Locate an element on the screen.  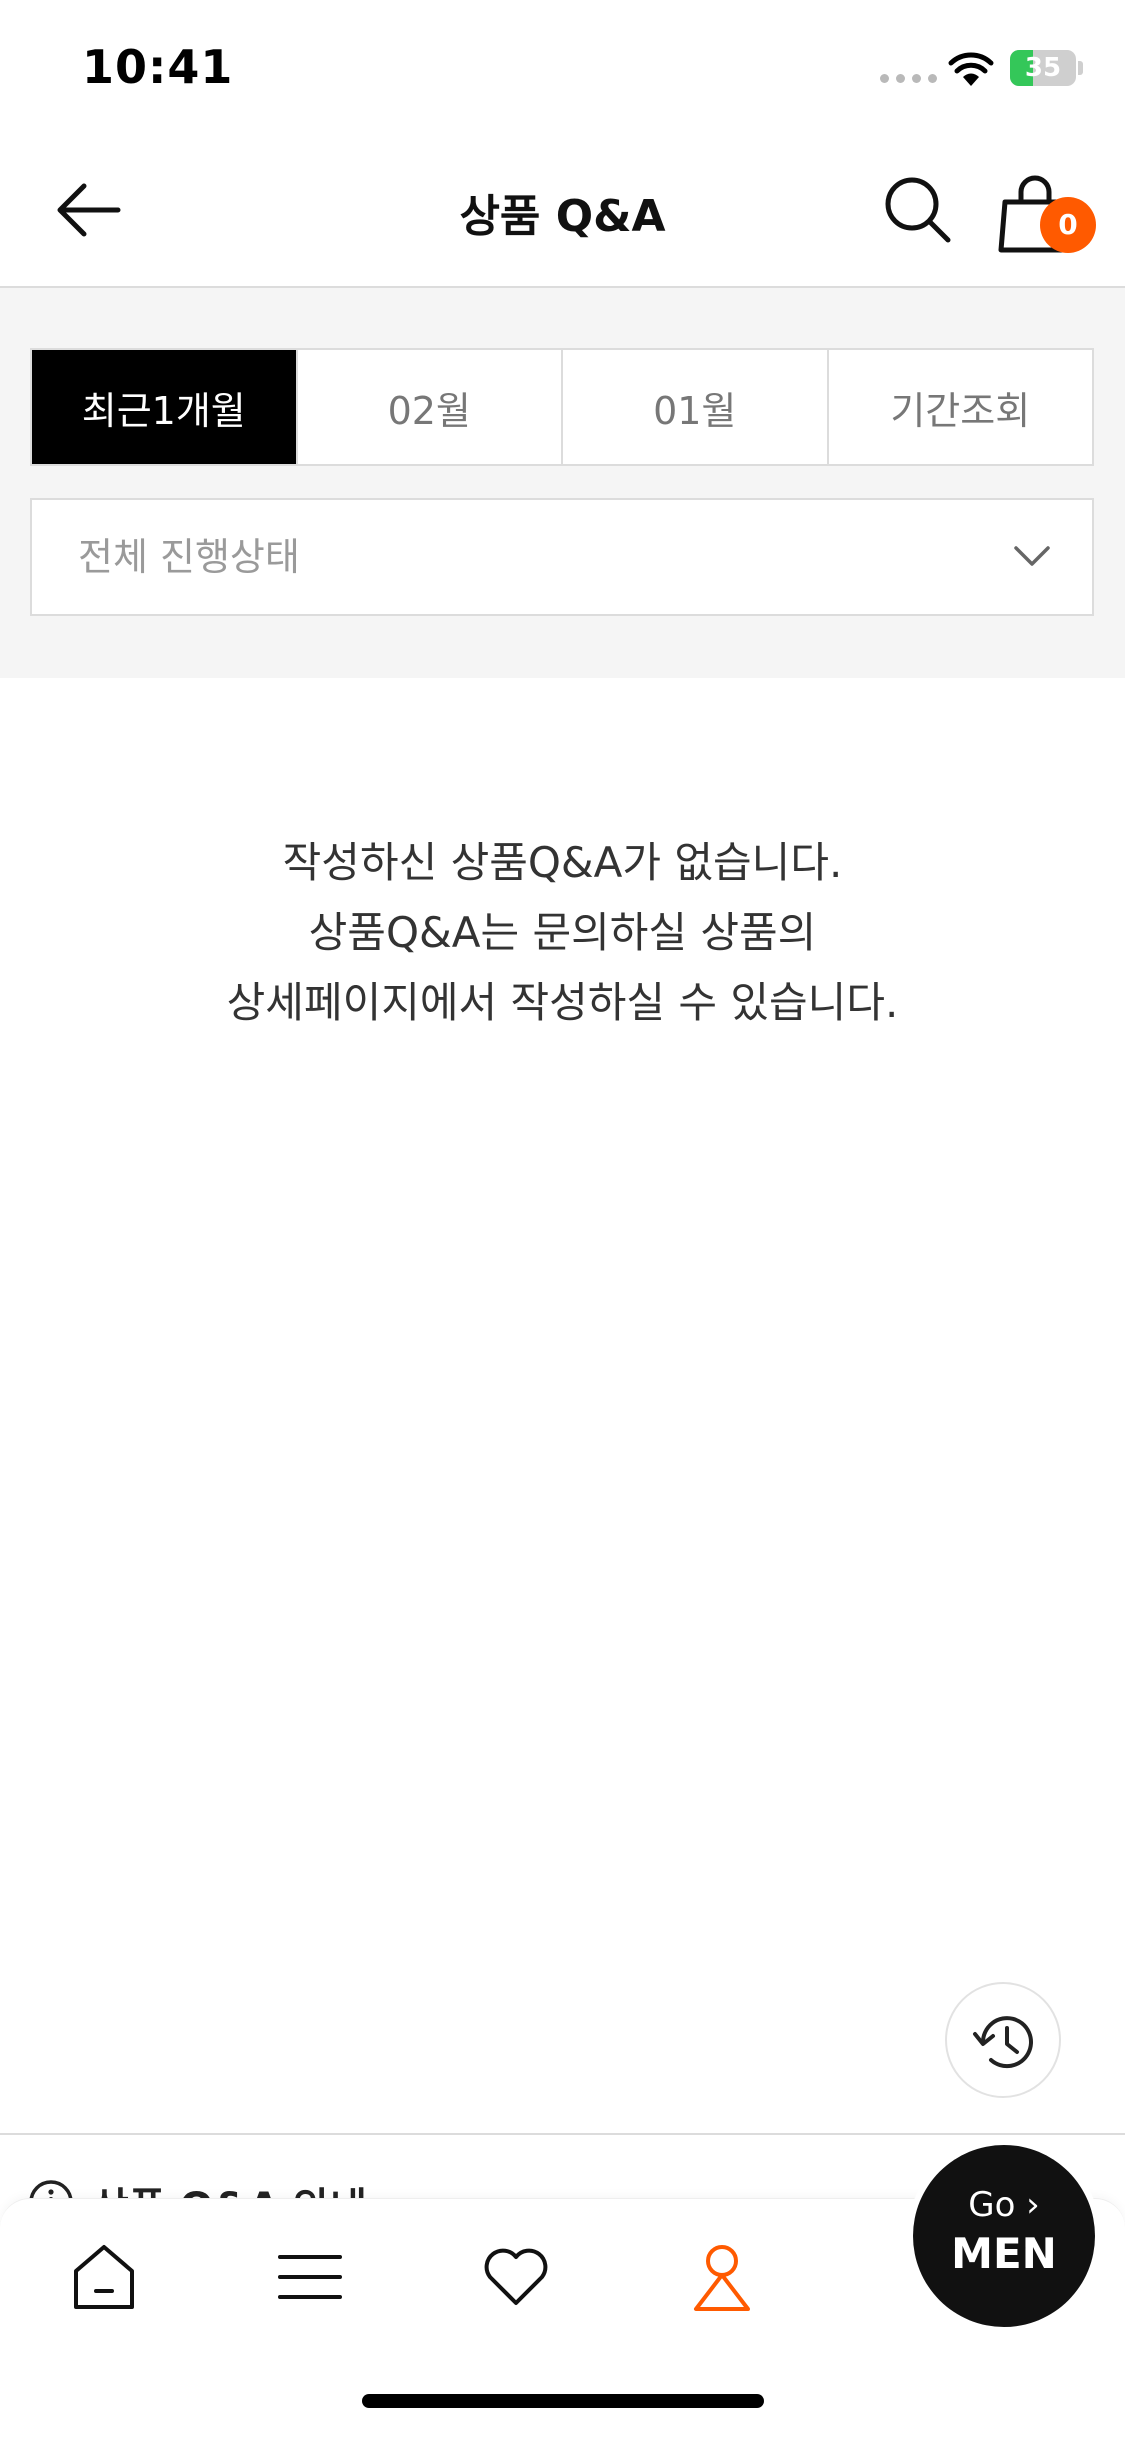
go-men-button: Go › MEN is located at coordinates (1004, 2236).